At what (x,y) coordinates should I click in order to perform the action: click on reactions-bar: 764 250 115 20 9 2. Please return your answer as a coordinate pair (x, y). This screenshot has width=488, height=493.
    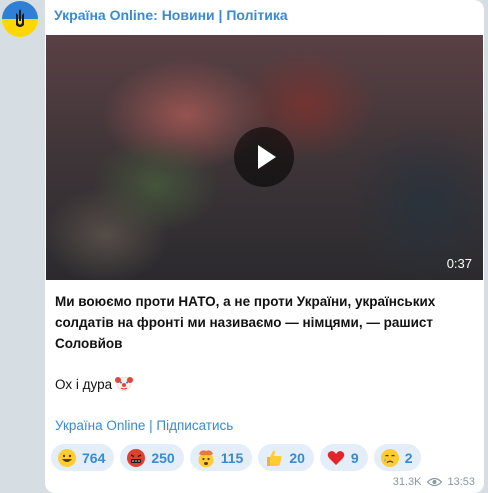
    Looking at the image, I should click on (236, 457).